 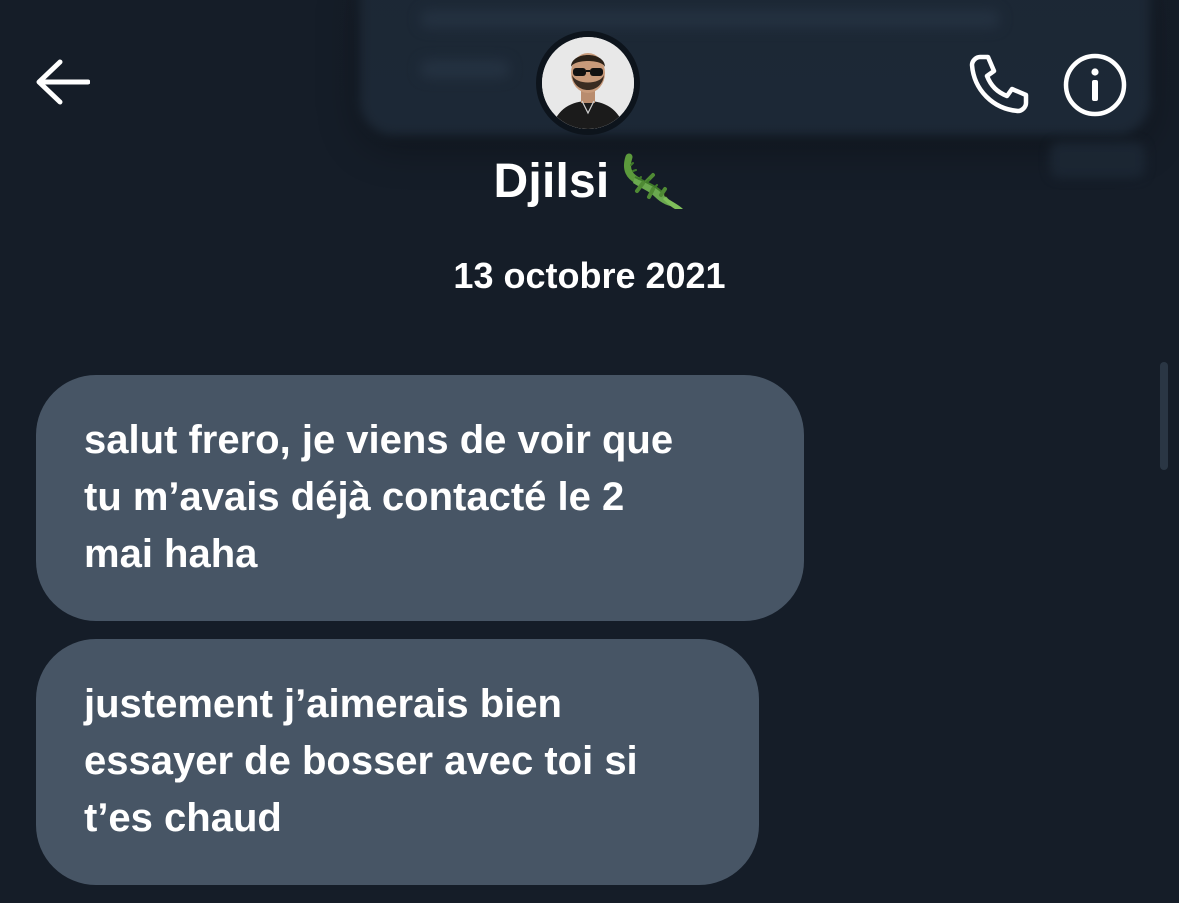 I want to click on phone-icon, so click(x=999, y=84).